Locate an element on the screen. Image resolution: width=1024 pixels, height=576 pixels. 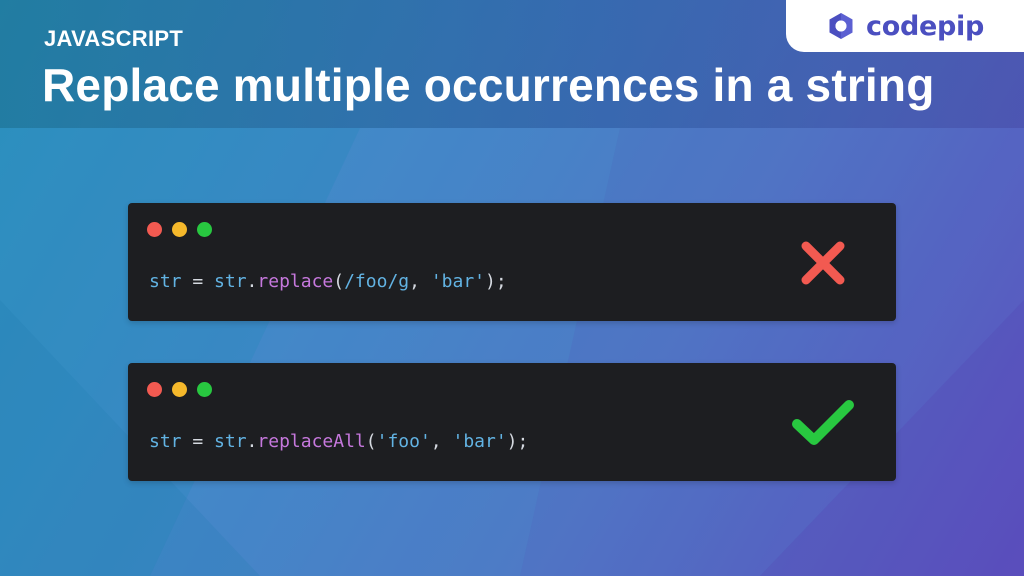
checkmark-icon is located at coordinates (823, 422).